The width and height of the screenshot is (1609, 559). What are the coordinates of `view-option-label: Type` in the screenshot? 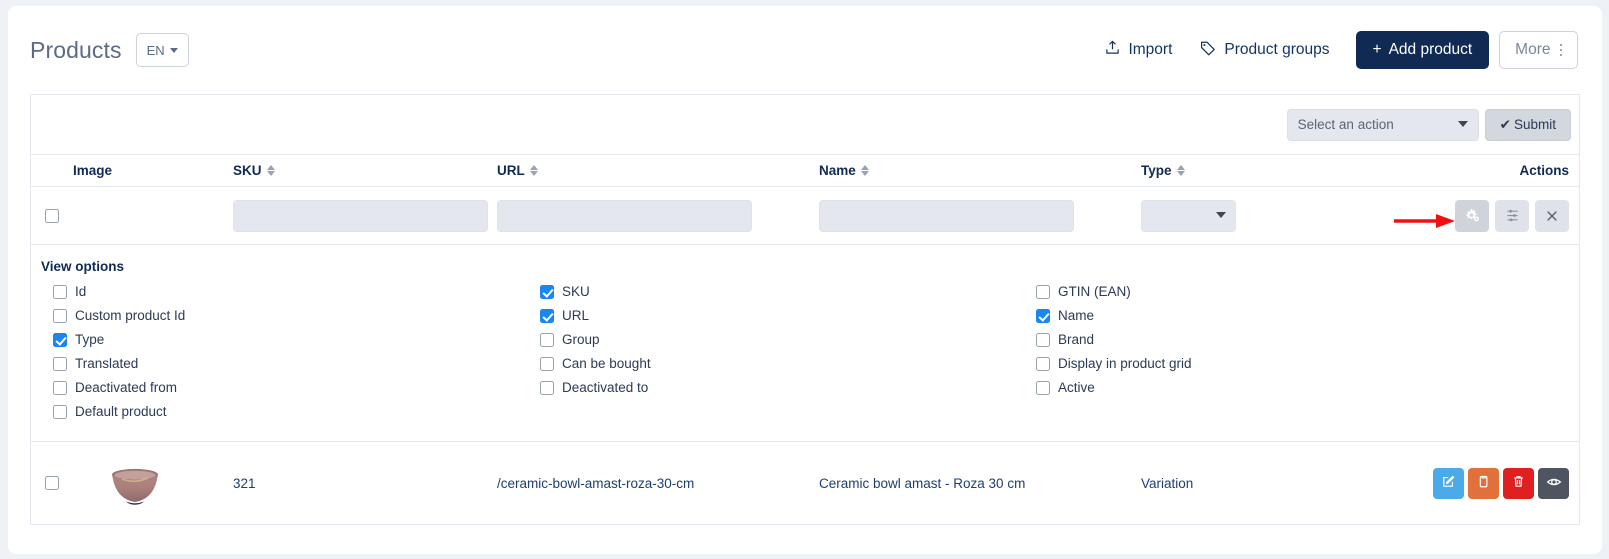 It's located at (90, 339).